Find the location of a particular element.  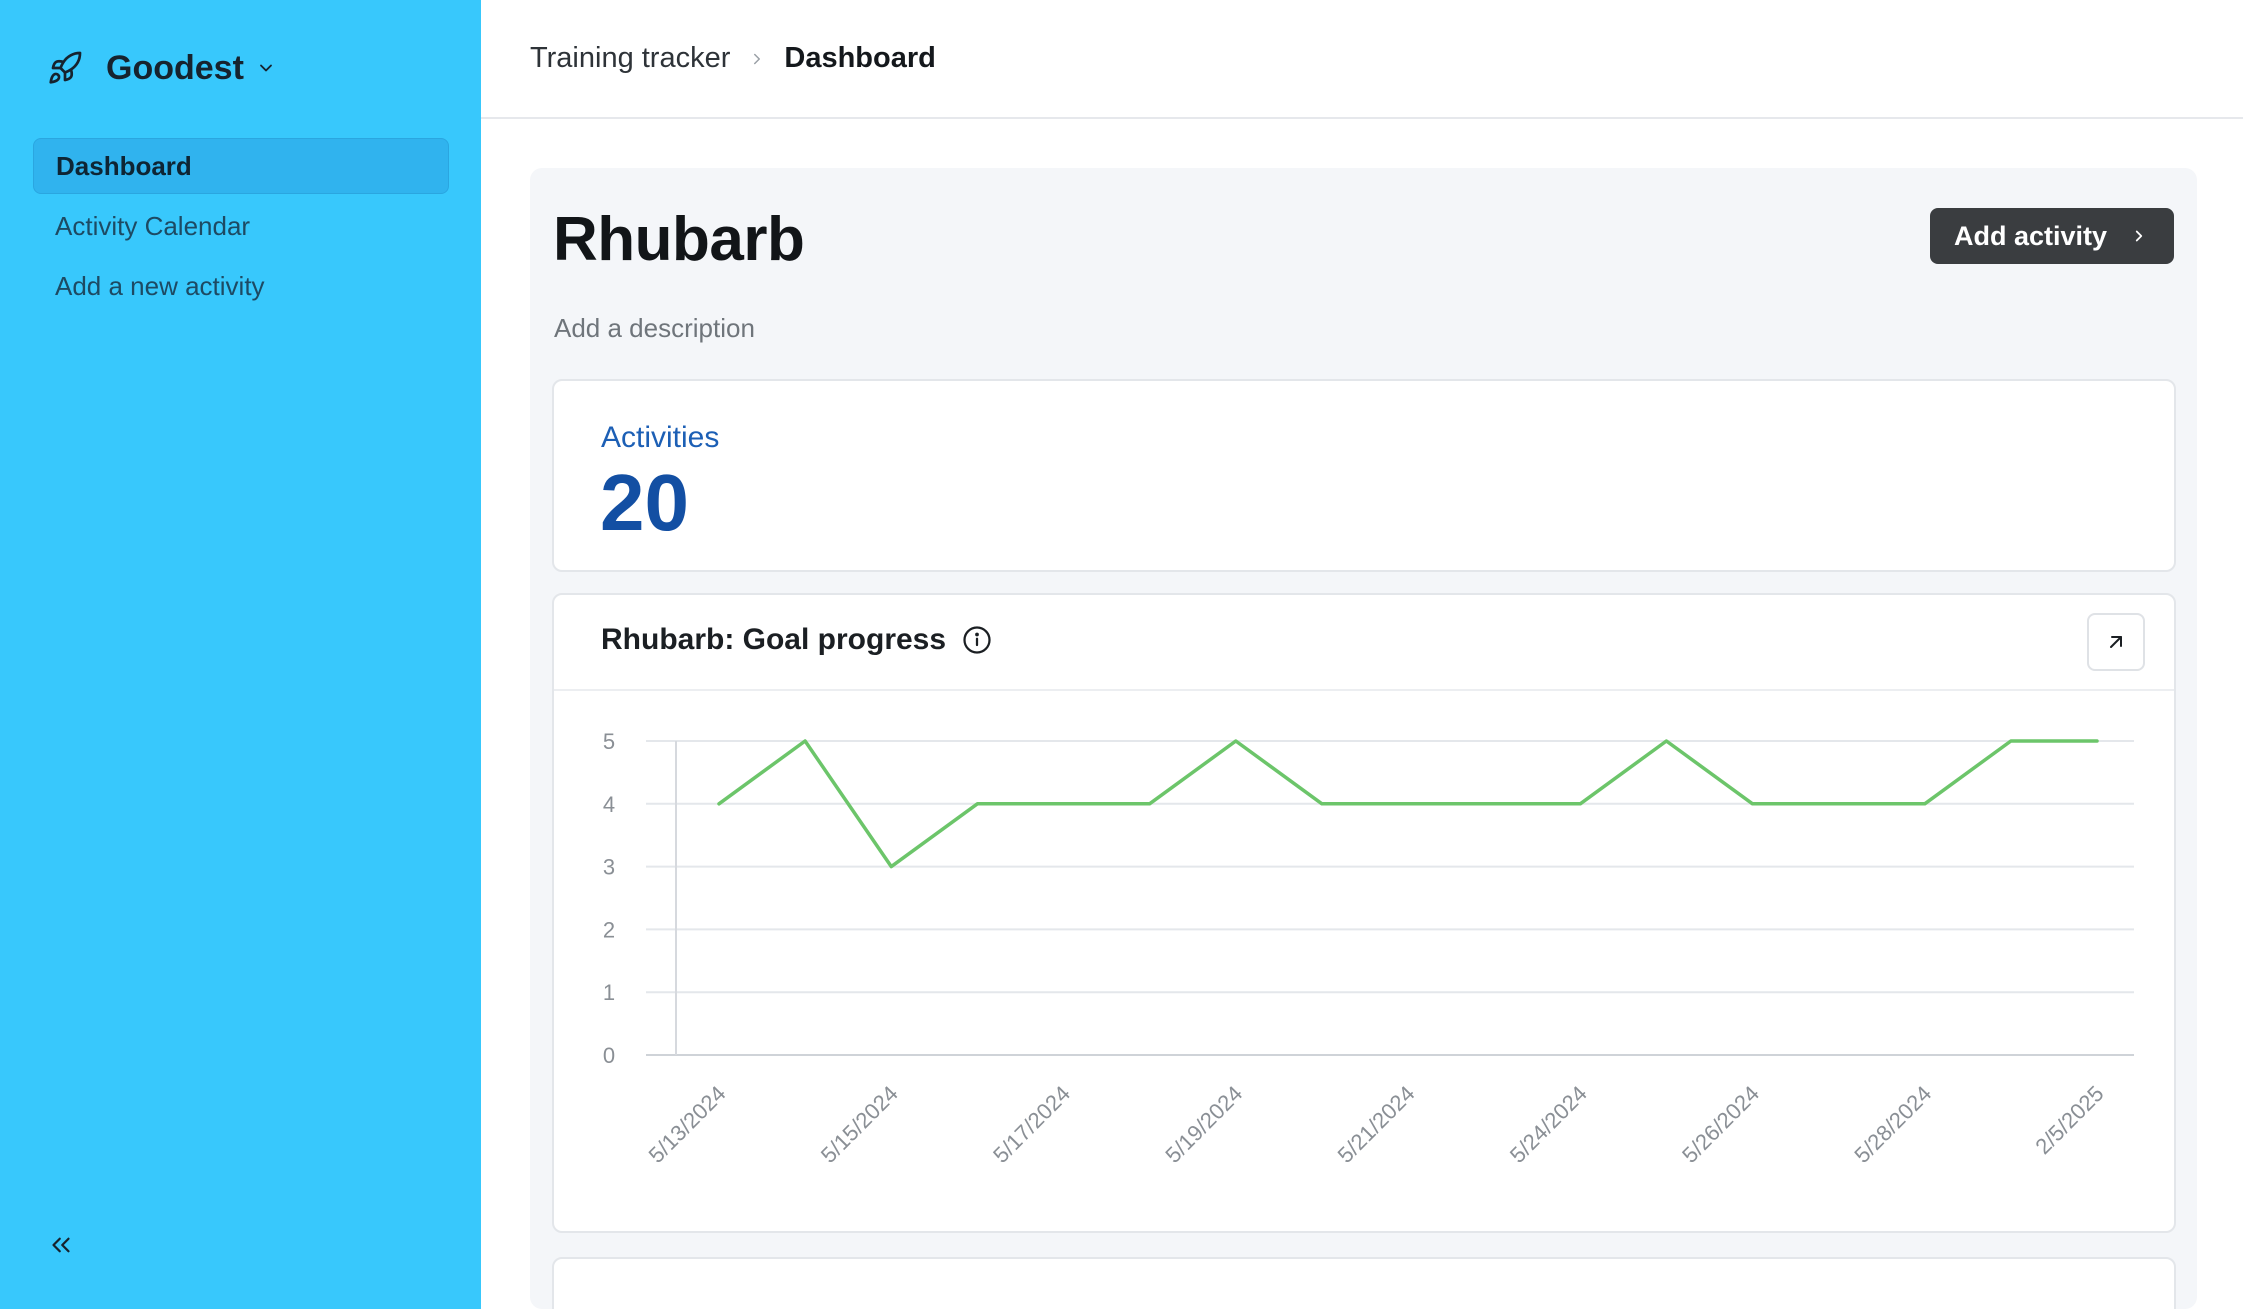

info-icon is located at coordinates (977, 640).